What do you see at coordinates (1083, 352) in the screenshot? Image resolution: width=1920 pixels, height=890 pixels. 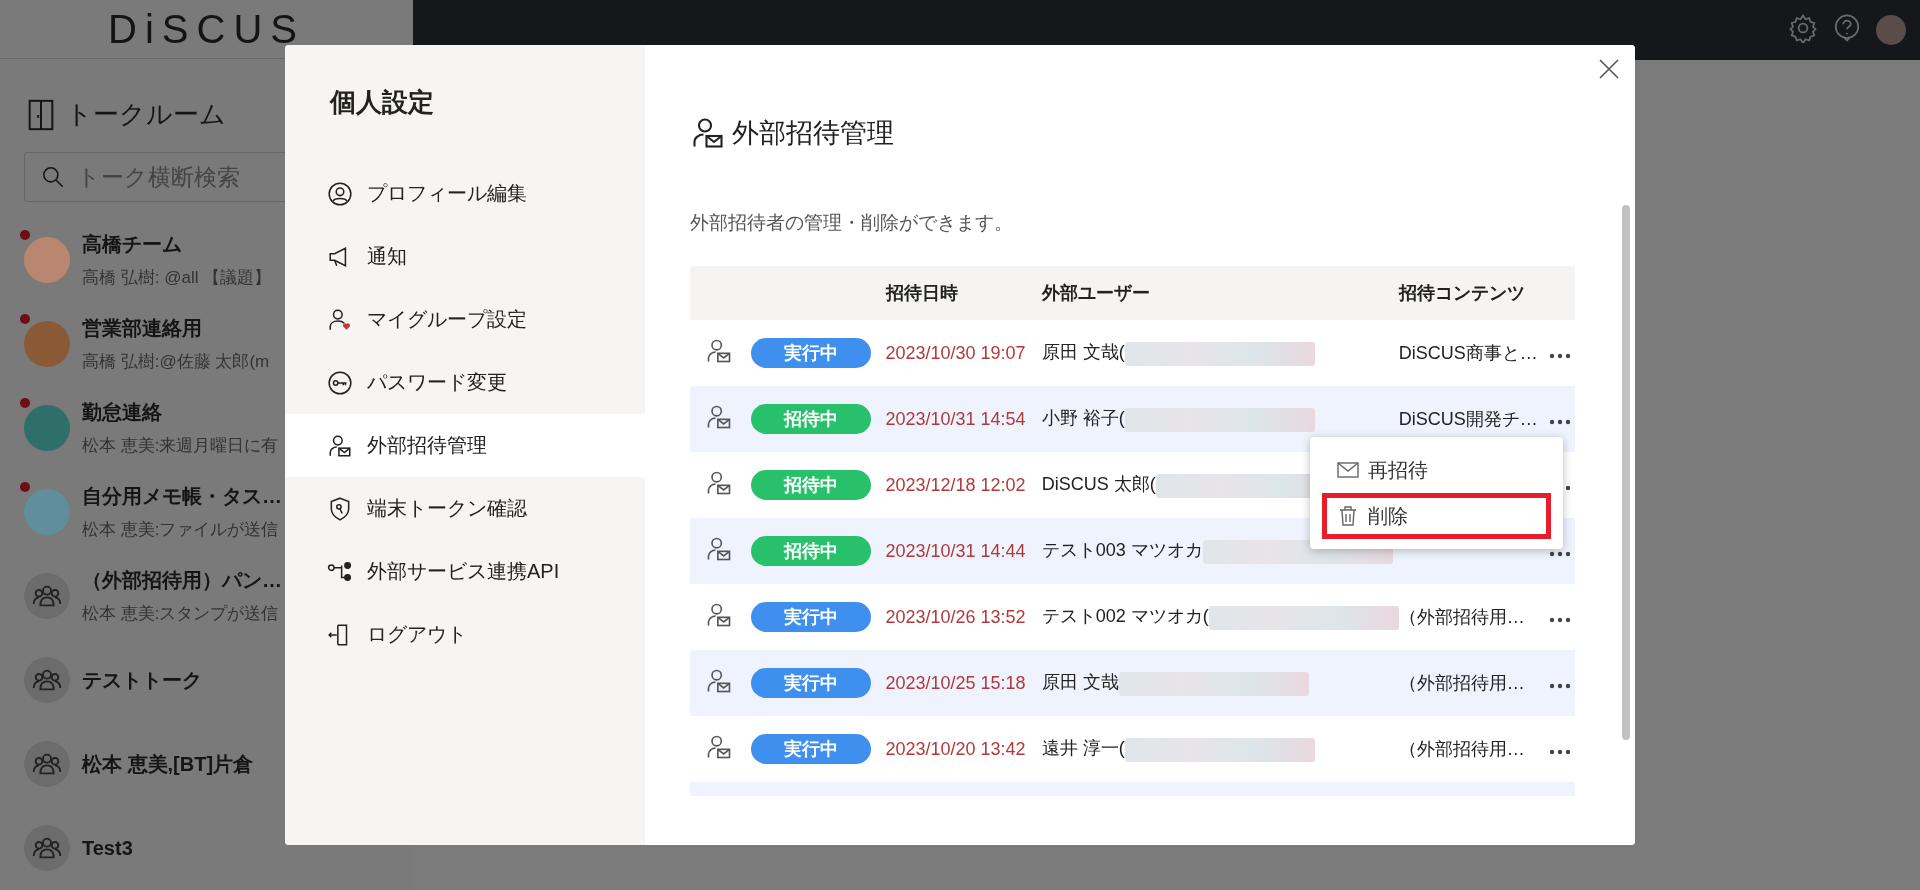 I see `table-cell: 原田 文哉(` at bounding box center [1083, 352].